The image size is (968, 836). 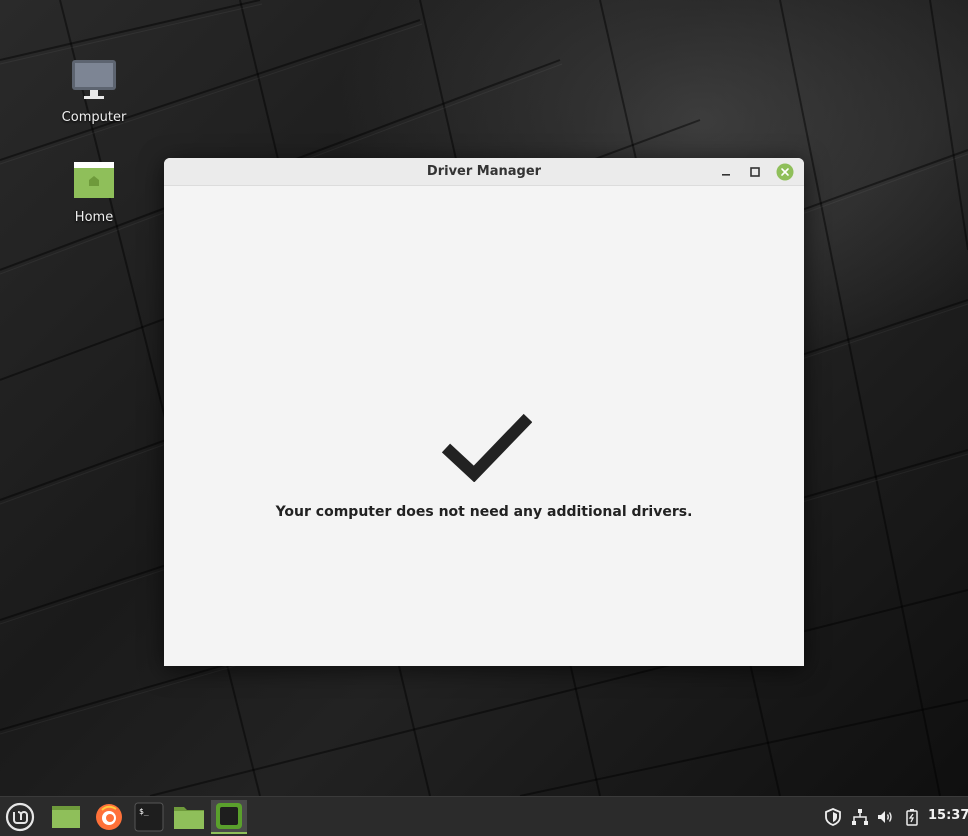 I want to click on close-button, so click(x=785, y=172).